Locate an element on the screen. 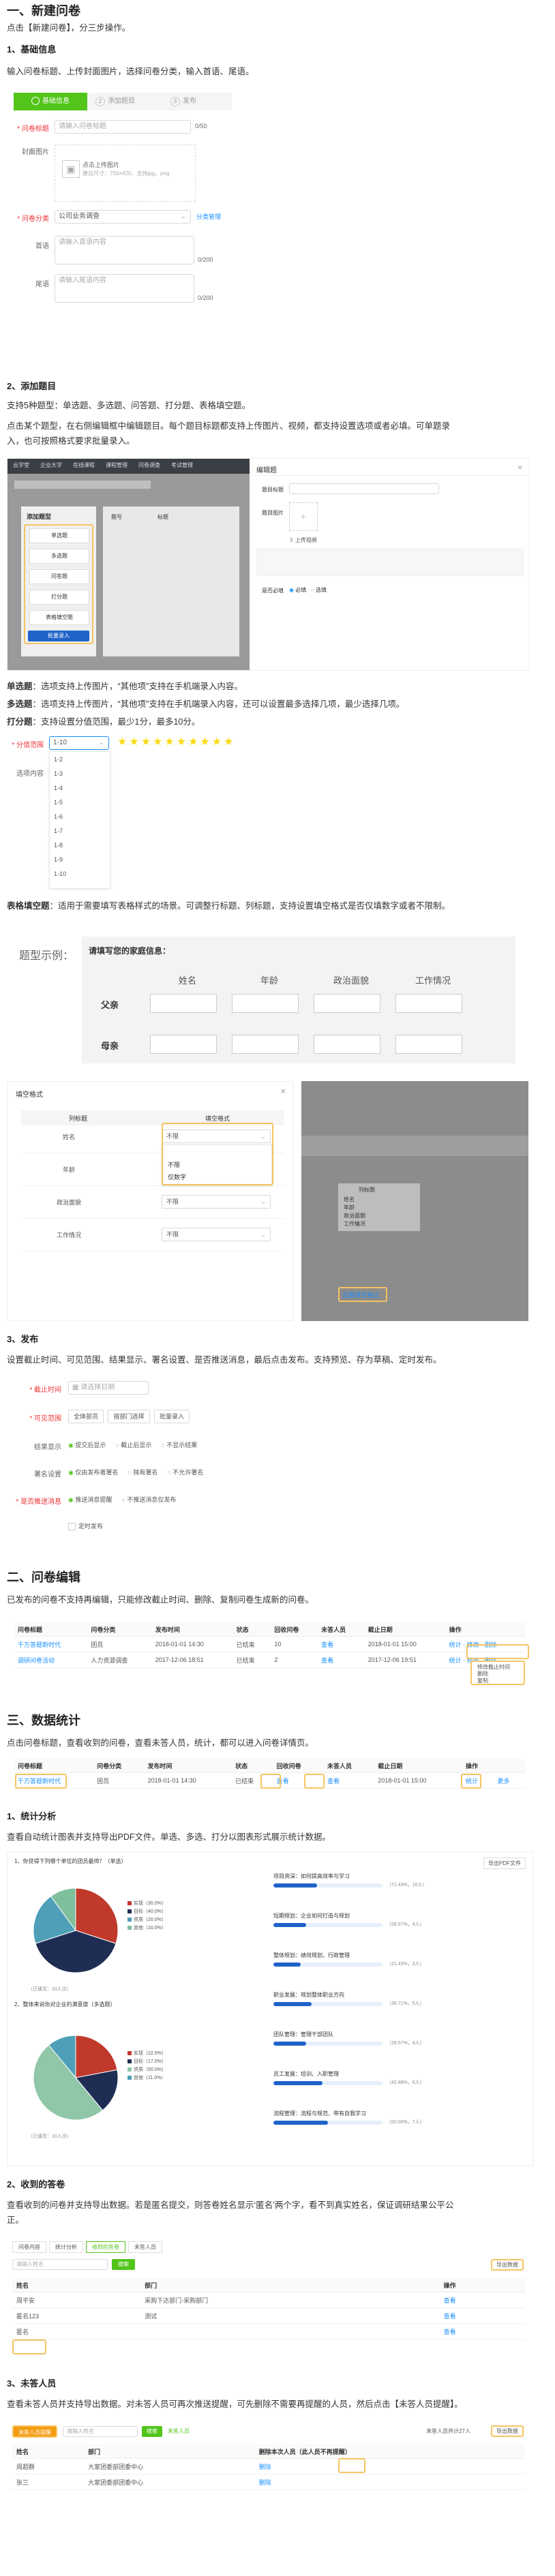  topbar-item: 在线课程 is located at coordinates (84, 465).